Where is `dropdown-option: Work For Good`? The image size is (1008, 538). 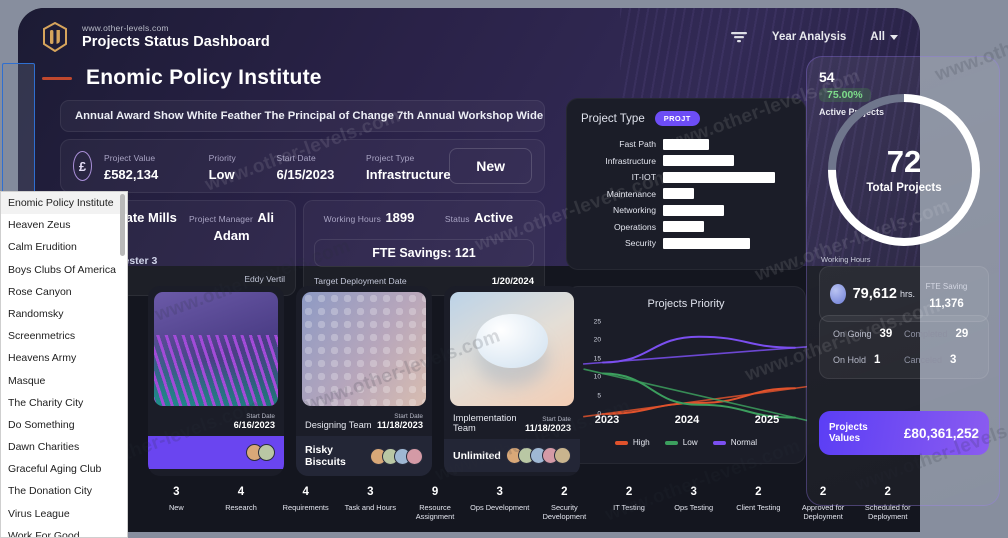 dropdown-option: Work For Good is located at coordinates (64, 531).